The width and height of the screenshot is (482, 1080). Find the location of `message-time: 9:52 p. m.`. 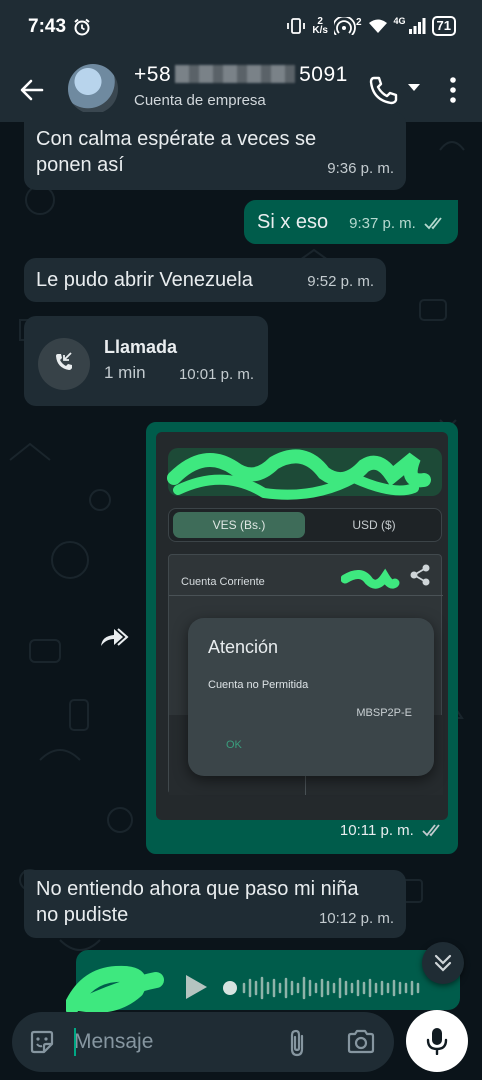

message-time: 9:52 p. m. is located at coordinates (340, 281).